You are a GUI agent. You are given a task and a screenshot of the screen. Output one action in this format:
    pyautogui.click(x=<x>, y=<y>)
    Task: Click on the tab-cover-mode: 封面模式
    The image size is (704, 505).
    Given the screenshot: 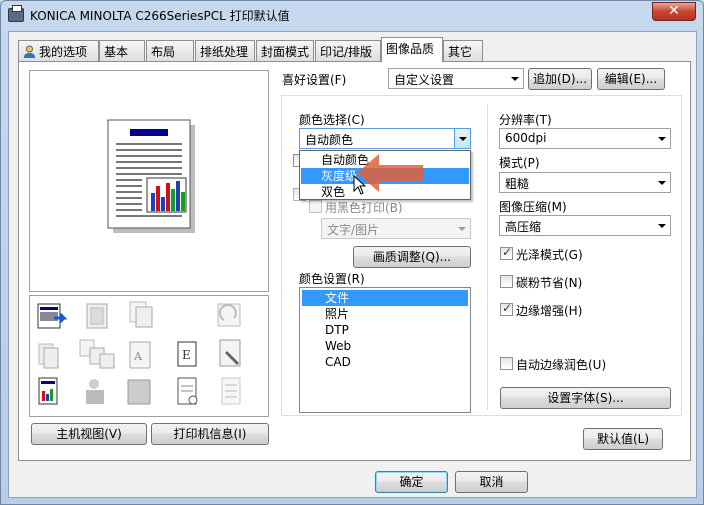 What is the action you would take?
    pyautogui.click(x=285, y=50)
    